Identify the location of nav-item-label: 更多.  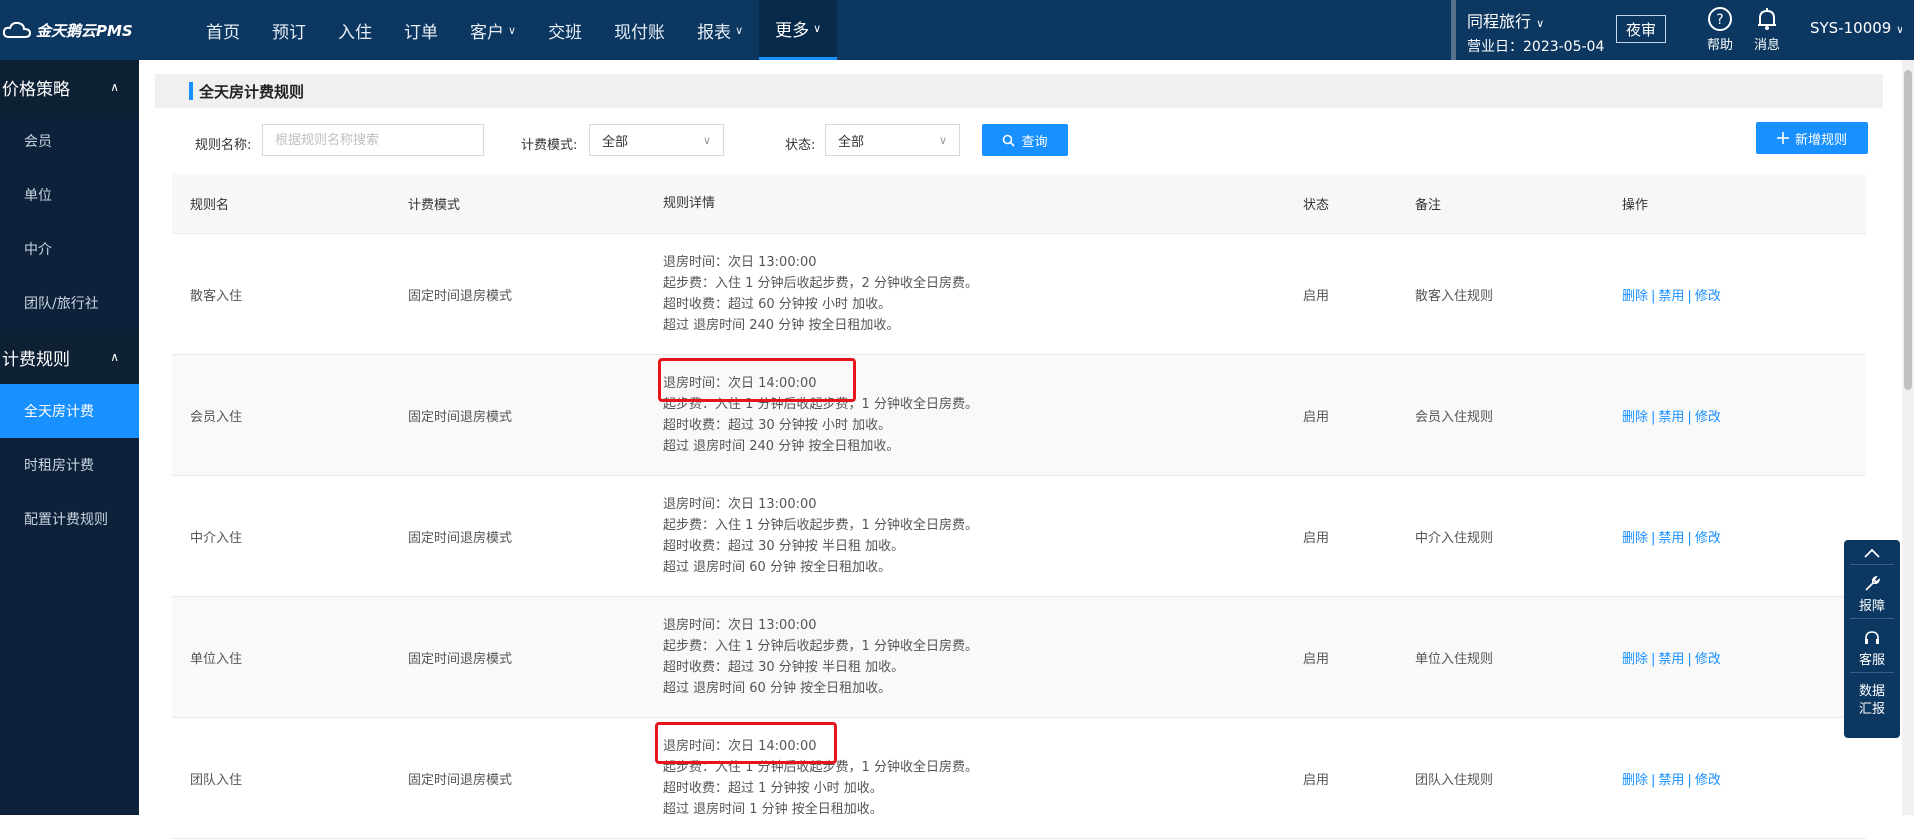
(792, 31).